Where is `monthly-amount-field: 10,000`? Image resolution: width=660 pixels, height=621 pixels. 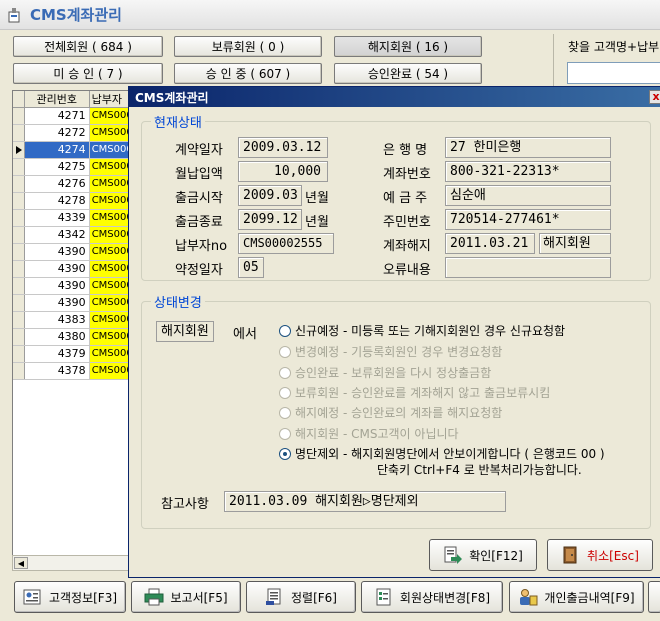 monthly-amount-field: 10,000 is located at coordinates (283, 171).